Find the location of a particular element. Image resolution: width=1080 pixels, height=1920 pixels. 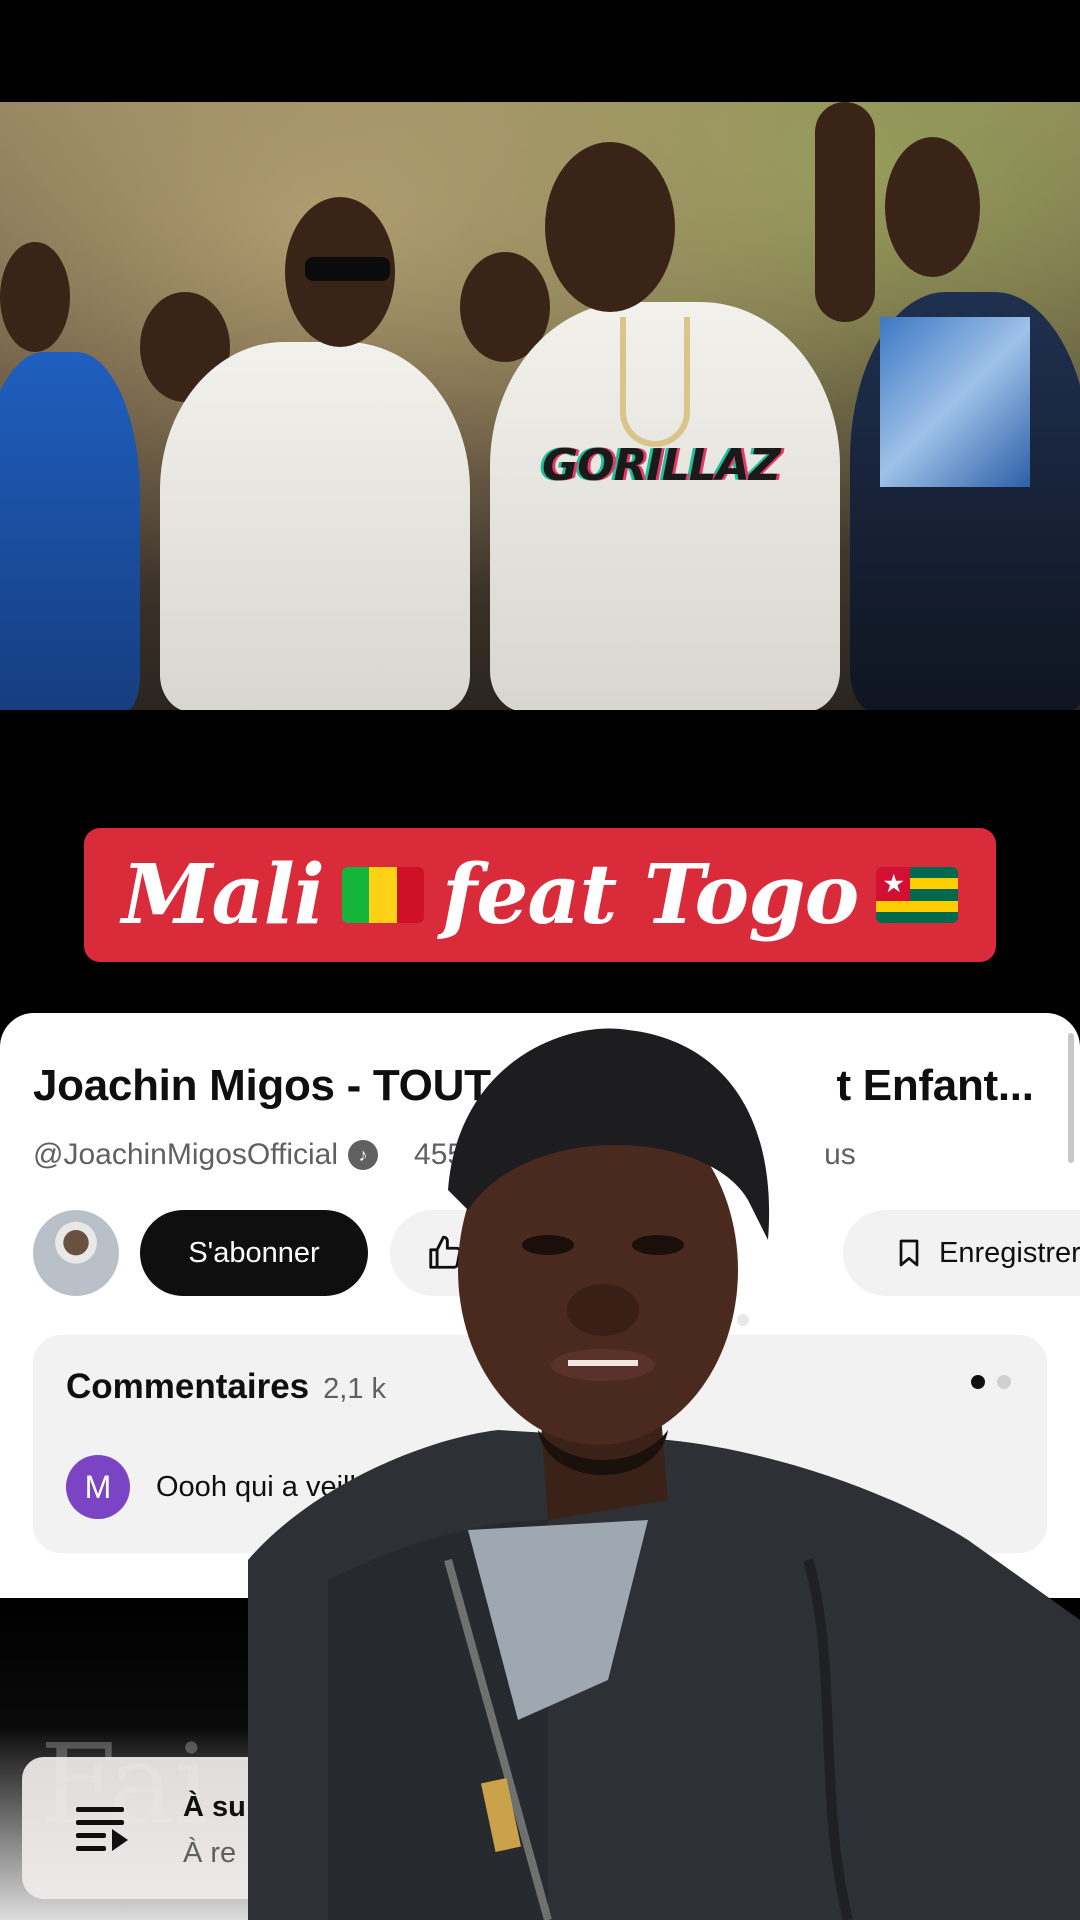

chain-necklace is located at coordinates (655, 382).